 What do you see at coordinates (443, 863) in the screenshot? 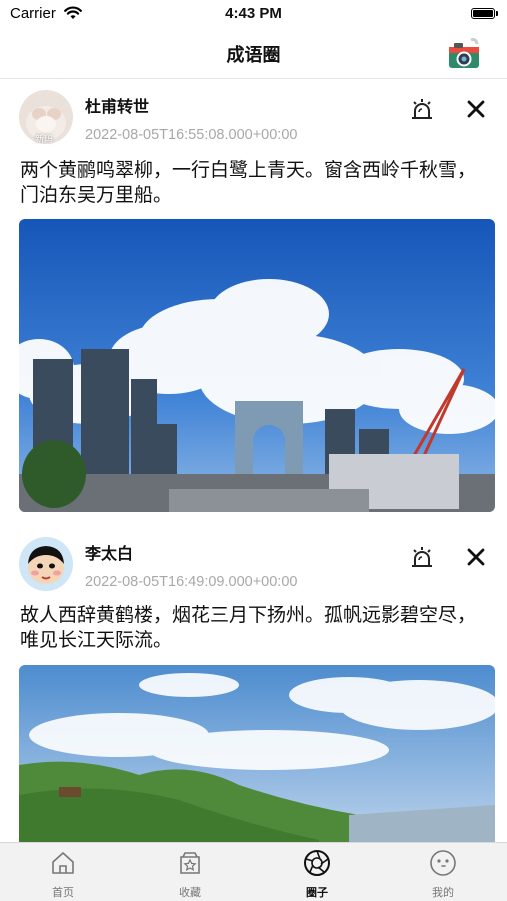
I see `profile-face-icon` at bounding box center [443, 863].